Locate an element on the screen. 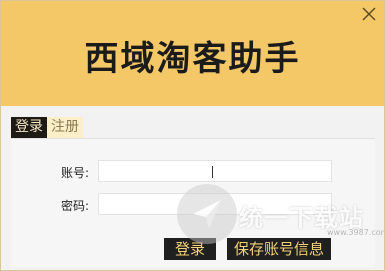  password-input is located at coordinates (215, 204).